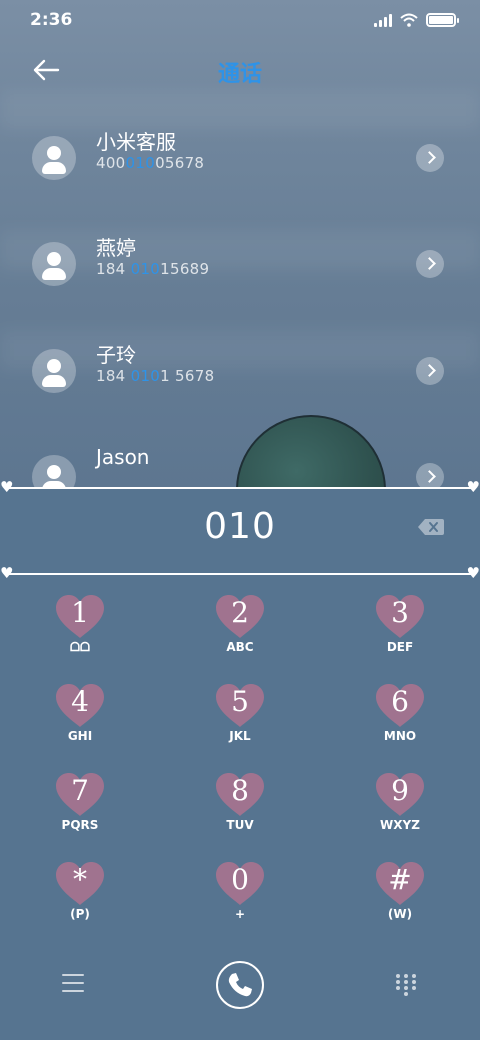 The image size is (480, 1040). Describe the element at coordinates (400, 879) in the screenshot. I see `dial-key-digit: #` at that location.